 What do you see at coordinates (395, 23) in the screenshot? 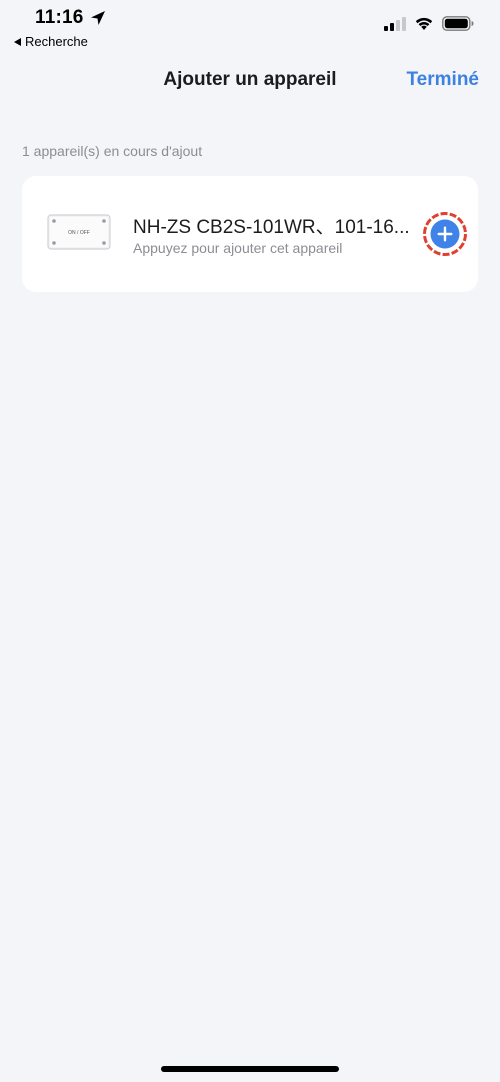
I see `cellular-signal-icon` at bounding box center [395, 23].